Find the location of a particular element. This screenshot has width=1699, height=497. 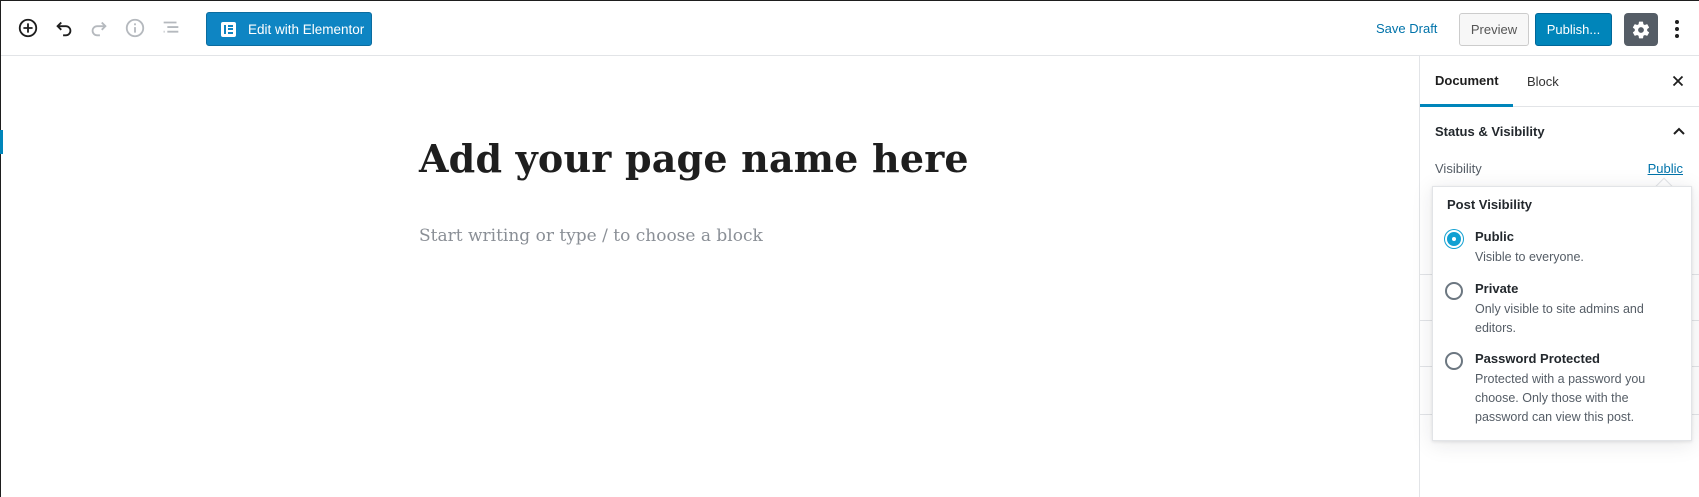

page-title-input: Add your page name here is located at coordinates (694, 158).